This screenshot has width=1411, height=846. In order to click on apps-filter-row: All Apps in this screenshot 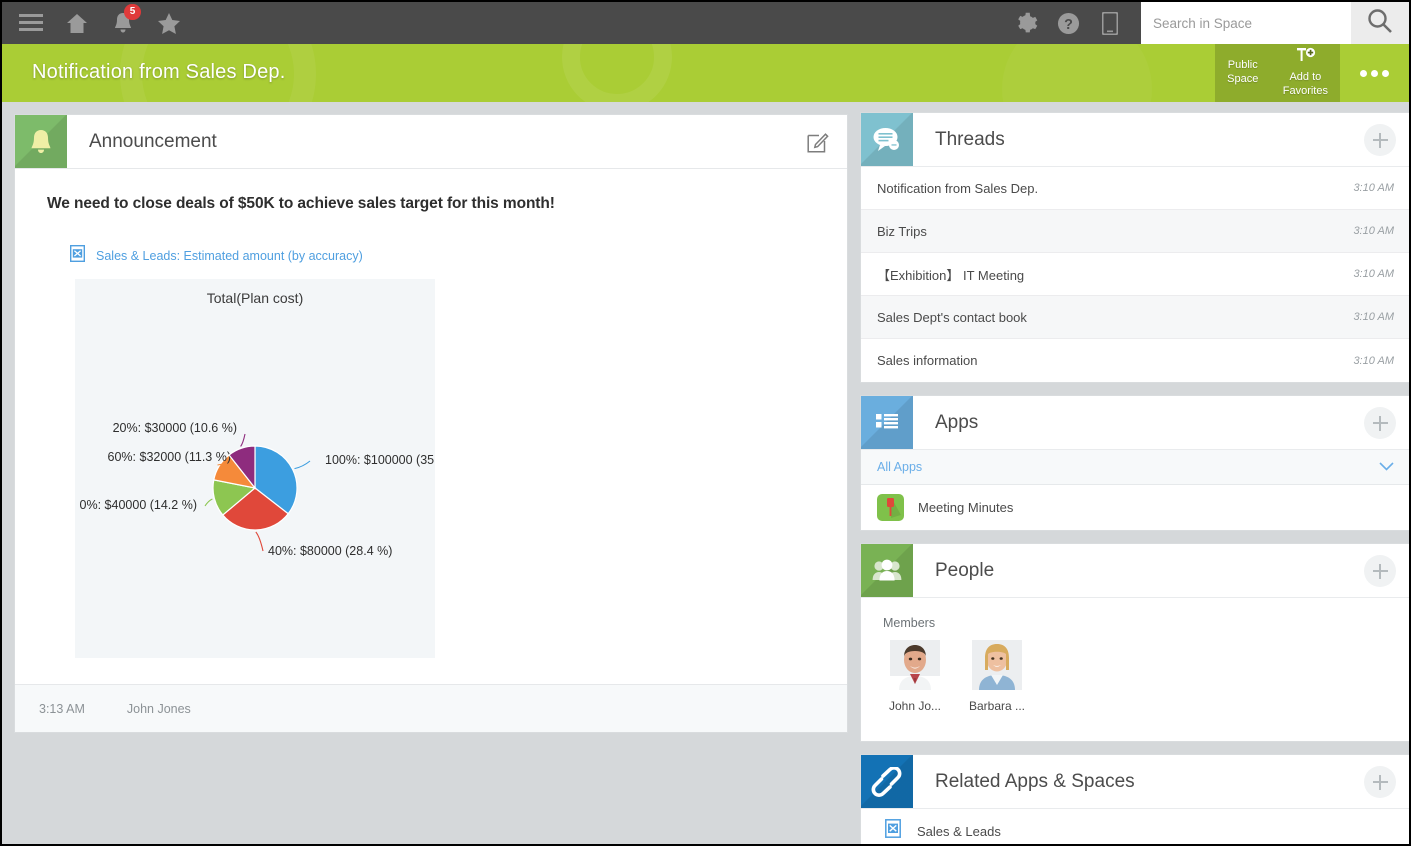, I will do `click(1135, 467)`.